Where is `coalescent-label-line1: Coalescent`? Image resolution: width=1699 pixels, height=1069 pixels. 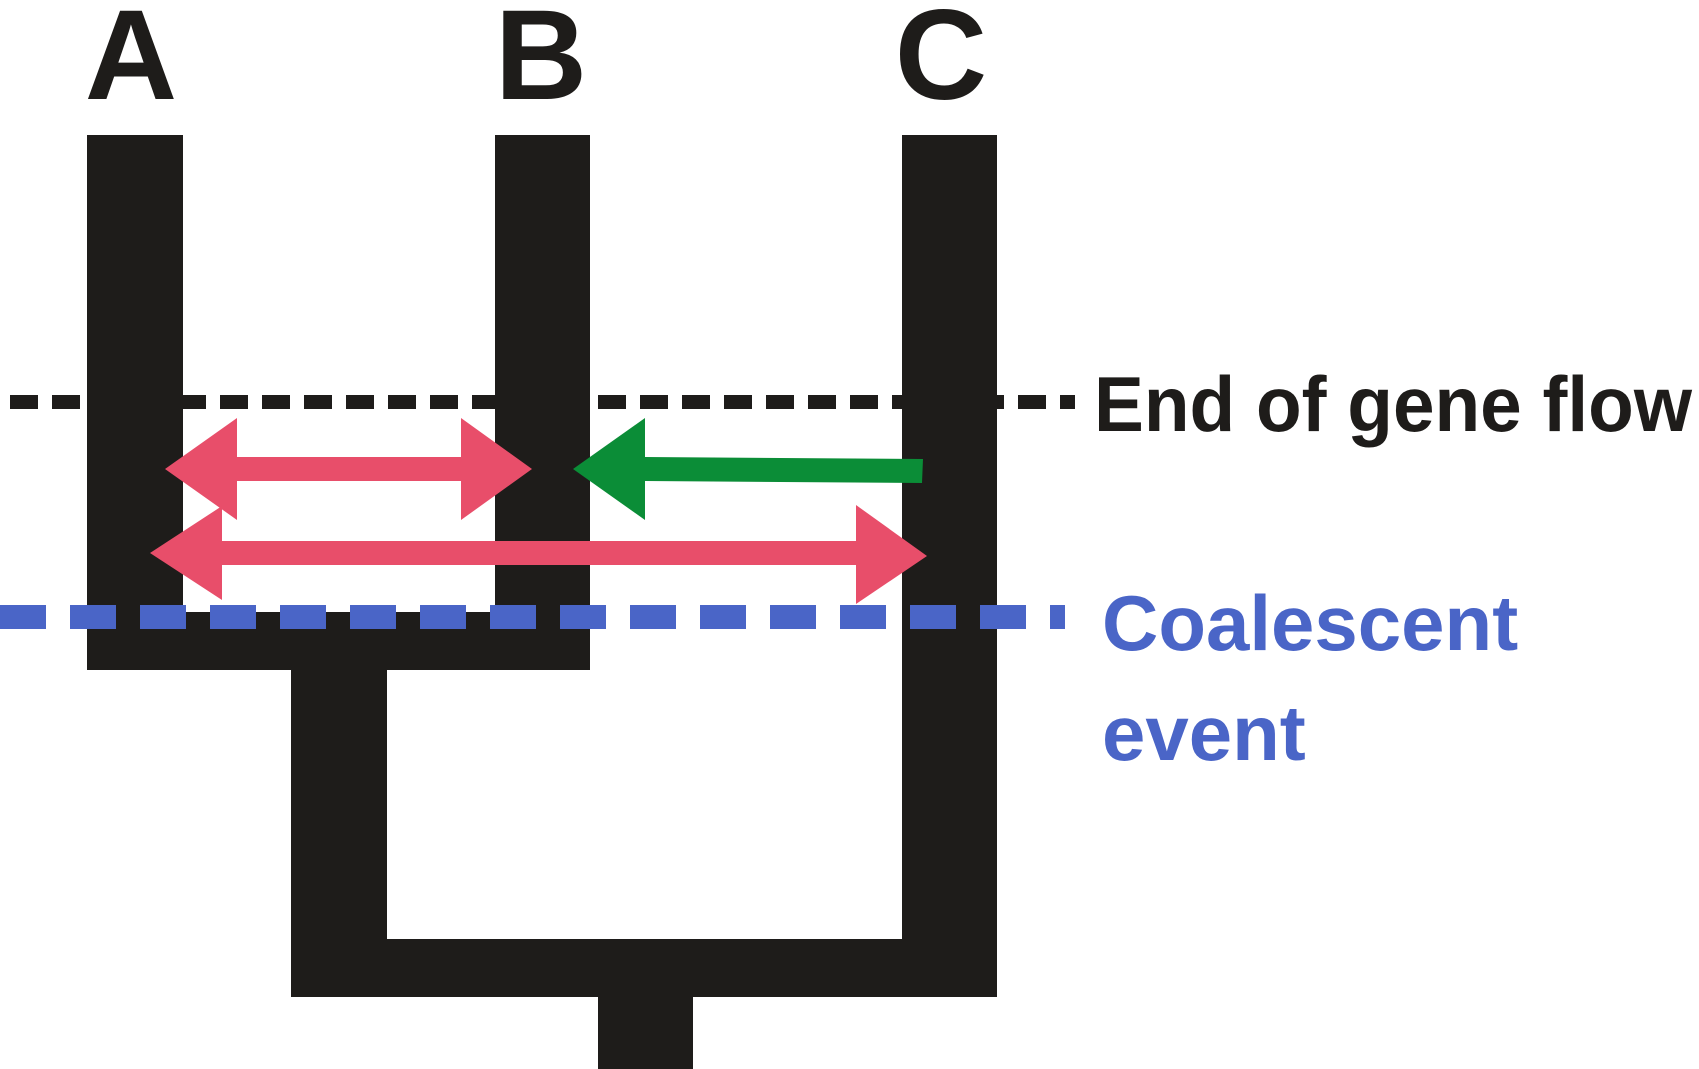 coalescent-label-line1: Coalescent is located at coordinates (1310, 623).